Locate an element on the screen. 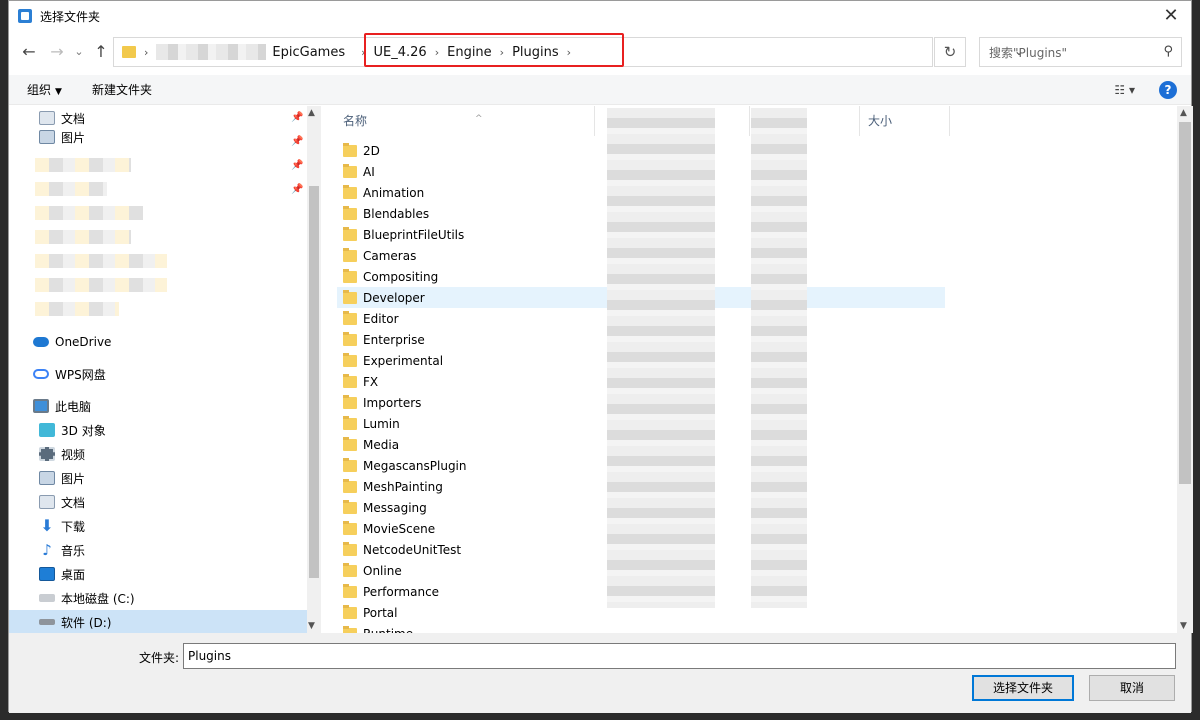 The width and height of the screenshot is (1200, 720). folder-name: Editor is located at coordinates (381, 318).